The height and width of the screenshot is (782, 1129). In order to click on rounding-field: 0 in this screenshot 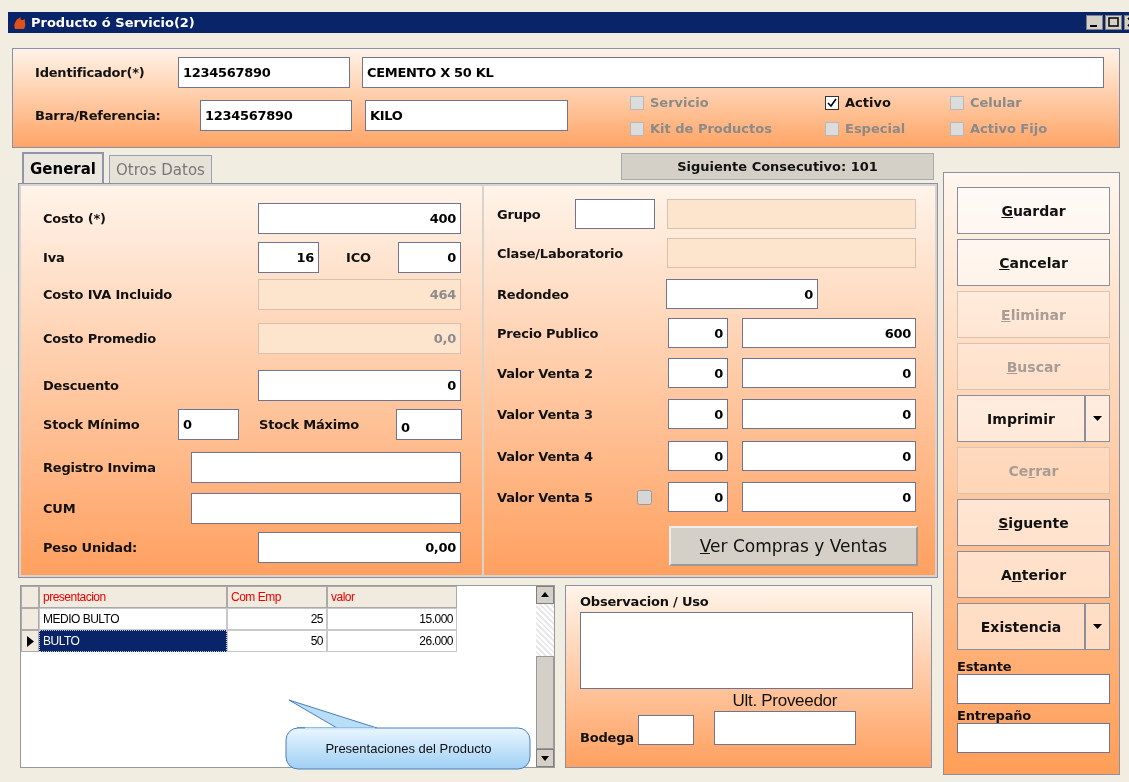, I will do `click(742, 294)`.